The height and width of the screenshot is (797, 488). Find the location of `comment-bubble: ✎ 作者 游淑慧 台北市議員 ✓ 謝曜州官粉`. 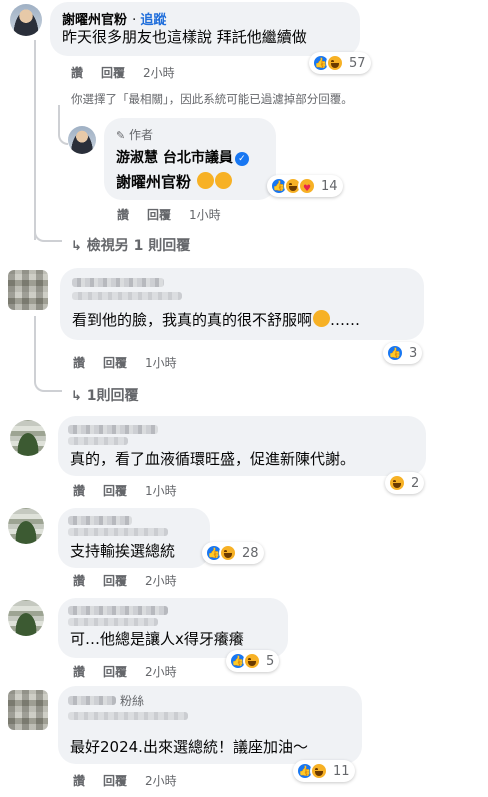

comment-bubble: ✎ 作者 游淑慧 台北市議員 ✓ 謝曜州官粉 is located at coordinates (190, 159).